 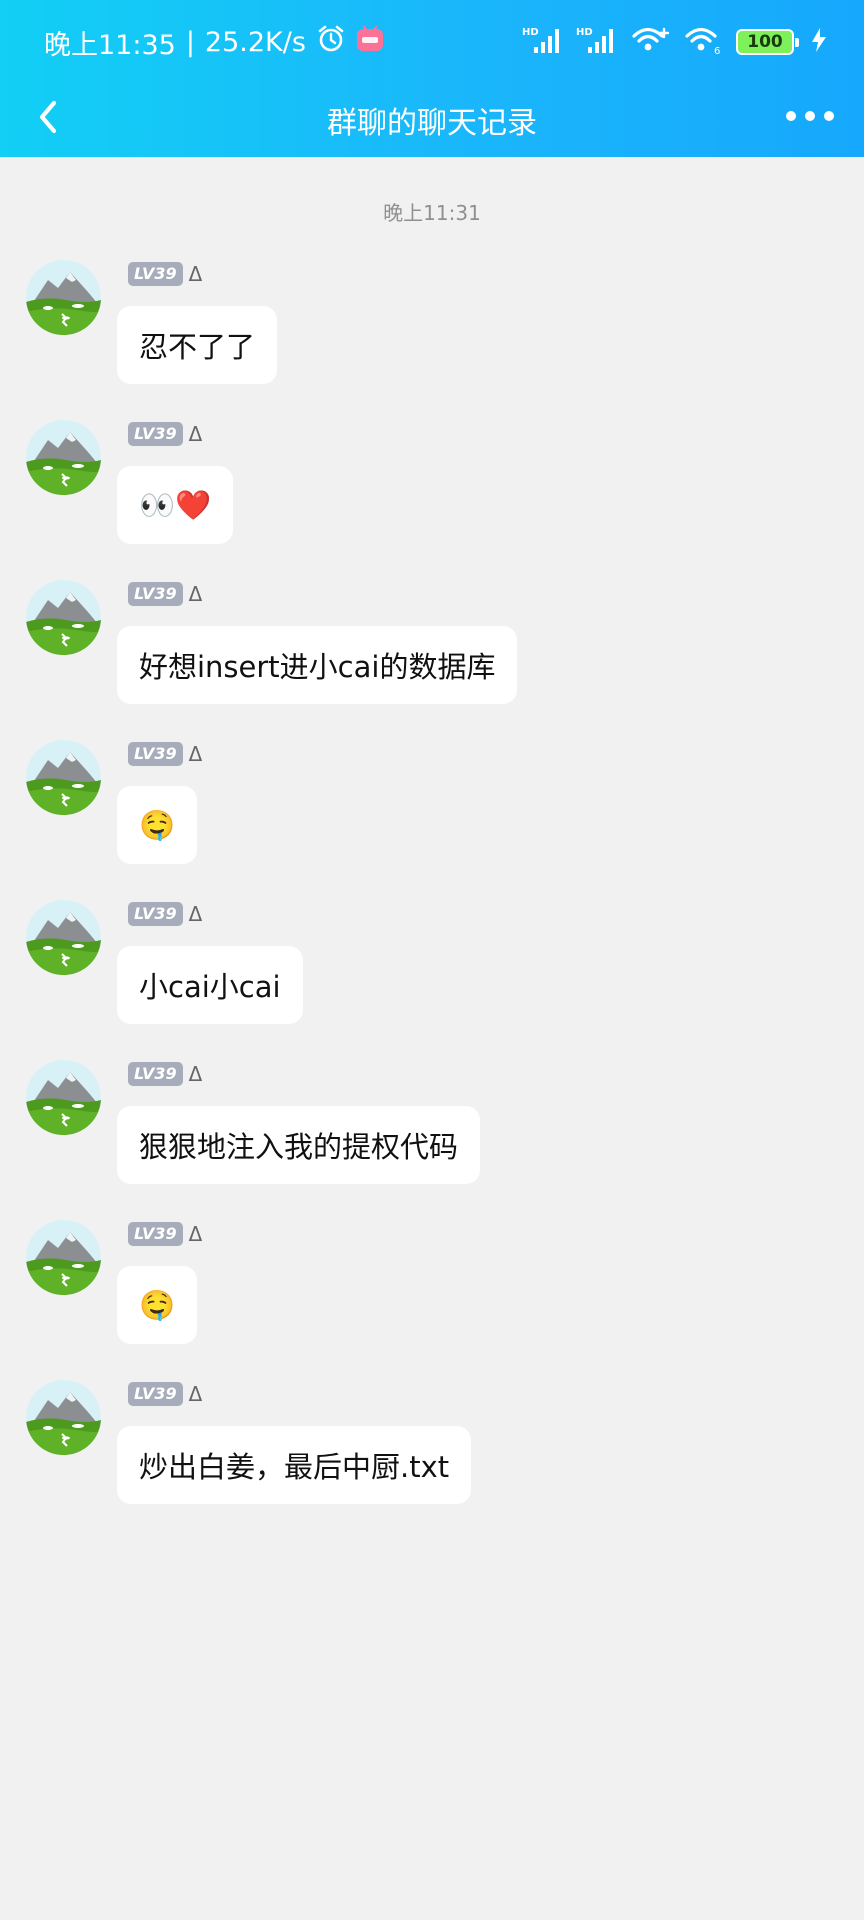 What do you see at coordinates (197, 345) in the screenshot?
I see `message-bubble: 忍不了了` at bounding box center [197, 345].